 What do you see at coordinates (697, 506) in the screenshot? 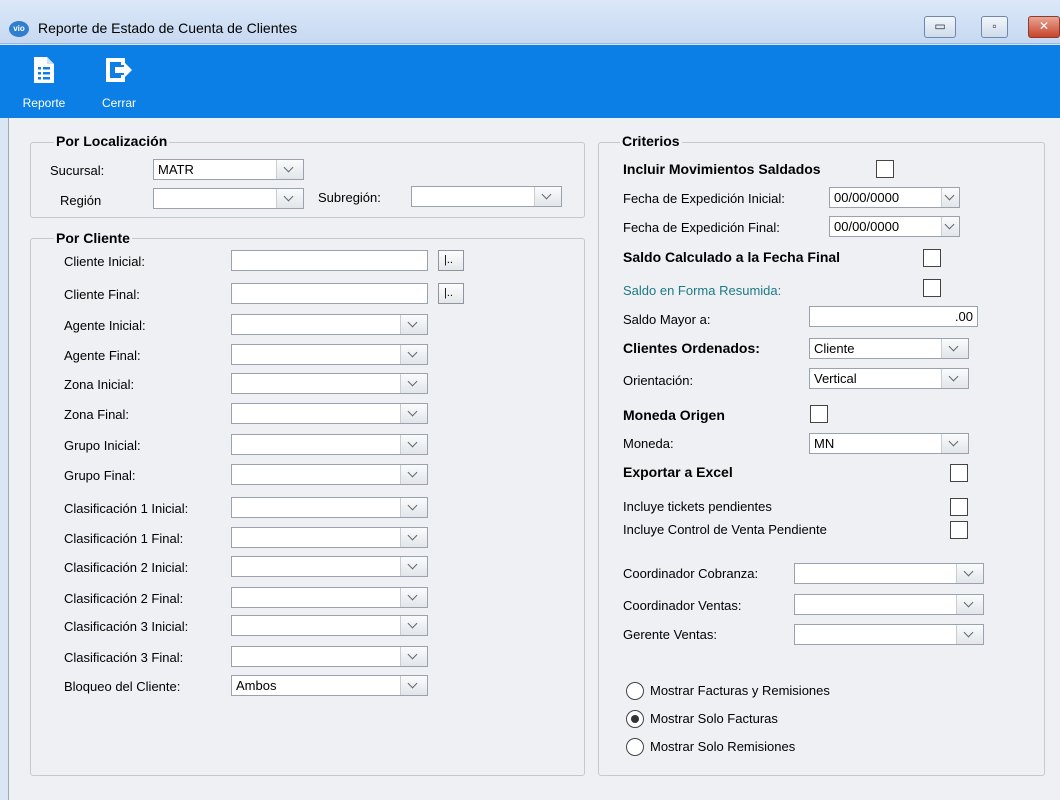
I see `tickets-pendientes-label: Incluye tickets pendientes` at bounding box center [697, 506].